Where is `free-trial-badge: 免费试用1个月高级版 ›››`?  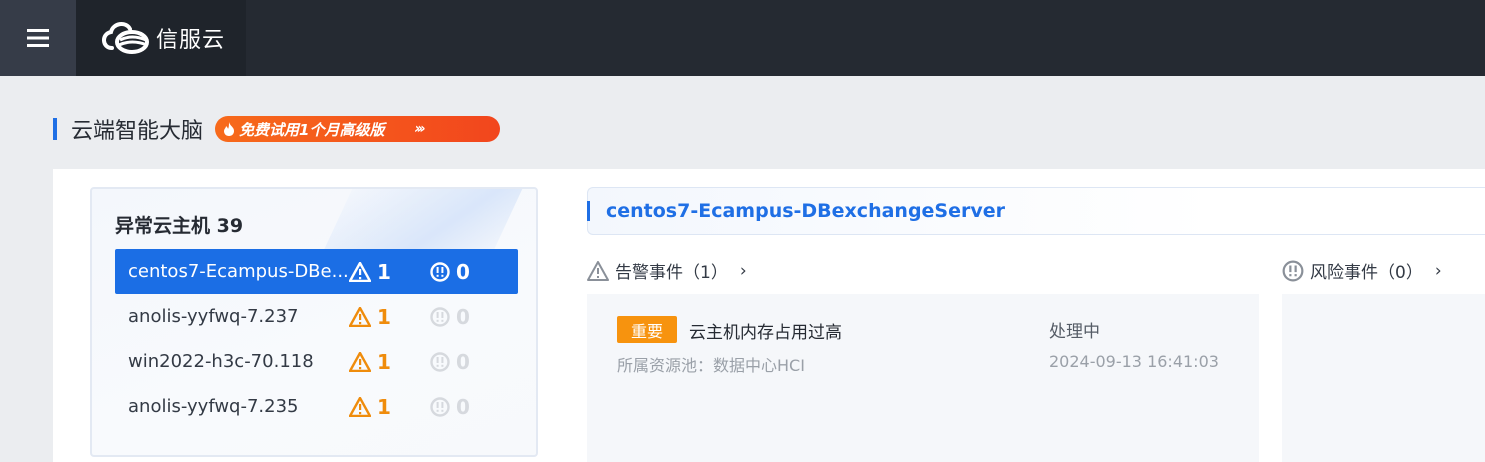
free-trial-badge: 免费试用1个月高级版 ››› is located at coordinates (358, 129).